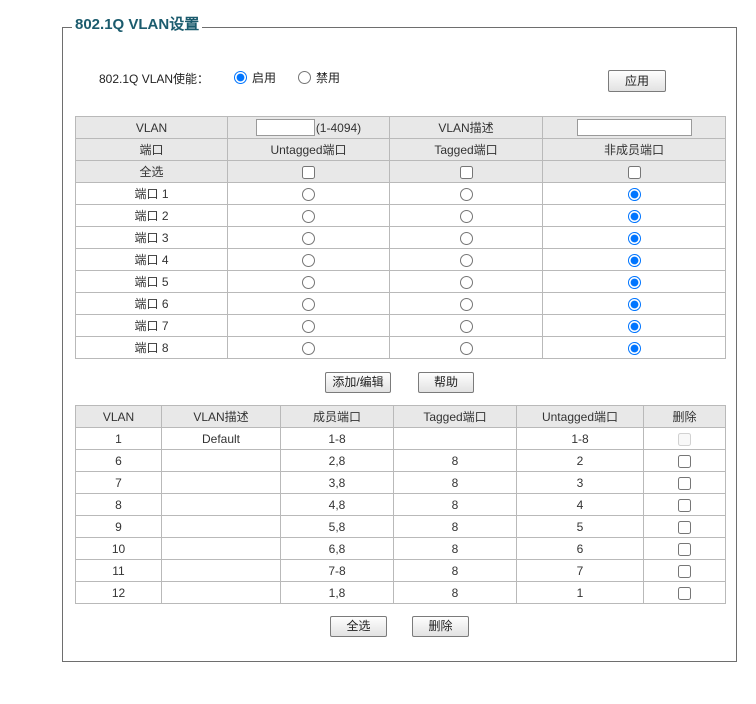  Describe the element at coordinates (151, 303) in the screenshot. I see `port-name: 端口 6` at that location.